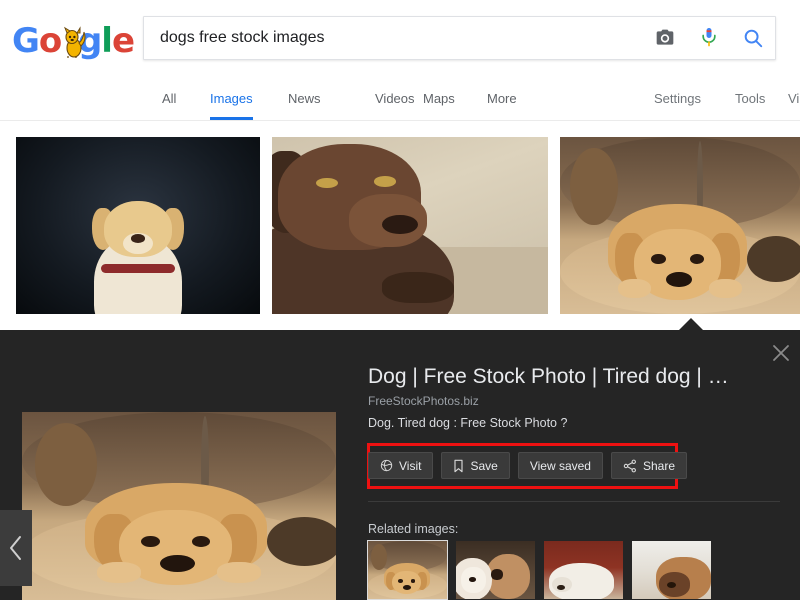  I want to click on tab-maps-label: Maps, so click(439, 98).